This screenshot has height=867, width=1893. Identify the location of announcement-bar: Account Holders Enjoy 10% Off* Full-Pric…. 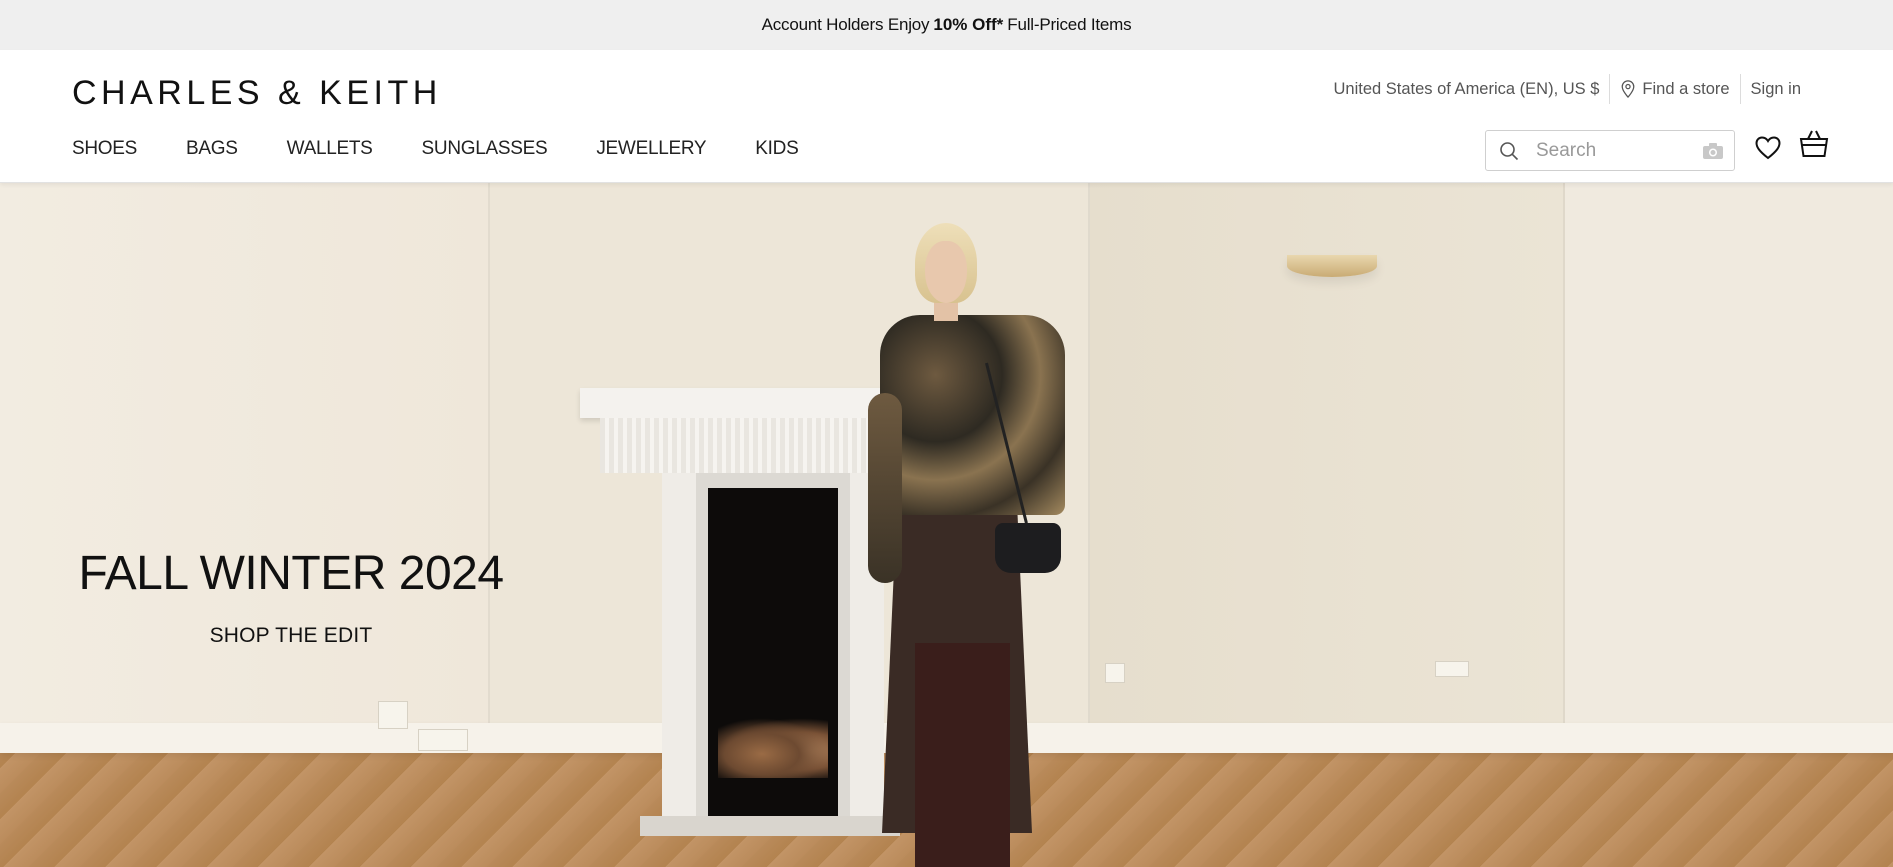
(946, 25).